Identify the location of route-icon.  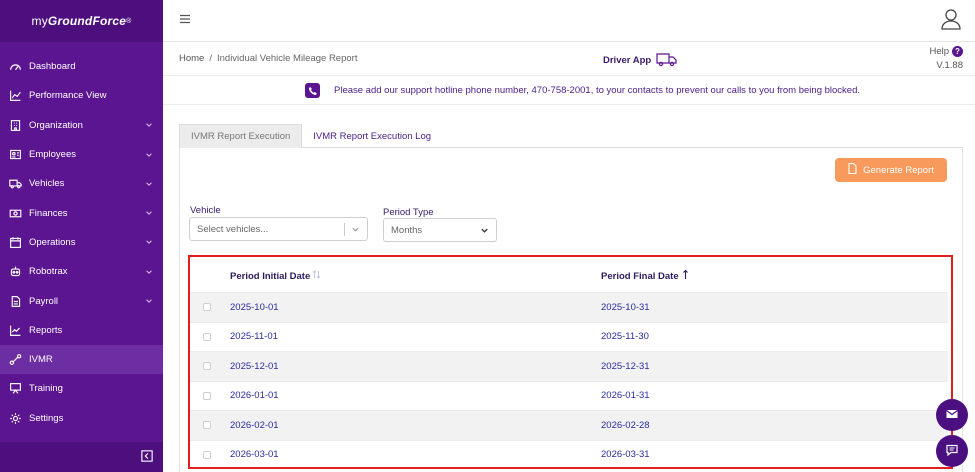
(15, 360).